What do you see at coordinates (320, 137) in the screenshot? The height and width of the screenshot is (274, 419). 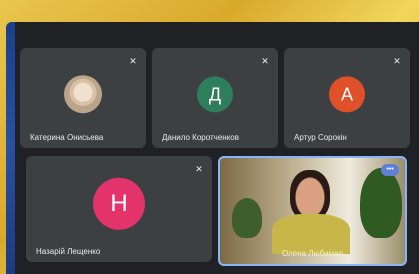 I see `participant-name: Артур Сорокін` at bounding box center [320, 137].